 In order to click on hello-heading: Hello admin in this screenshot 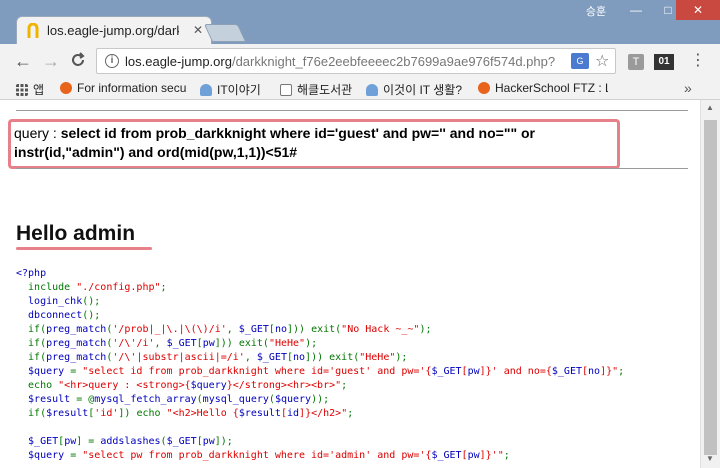, I will do `click(76, 233)`.